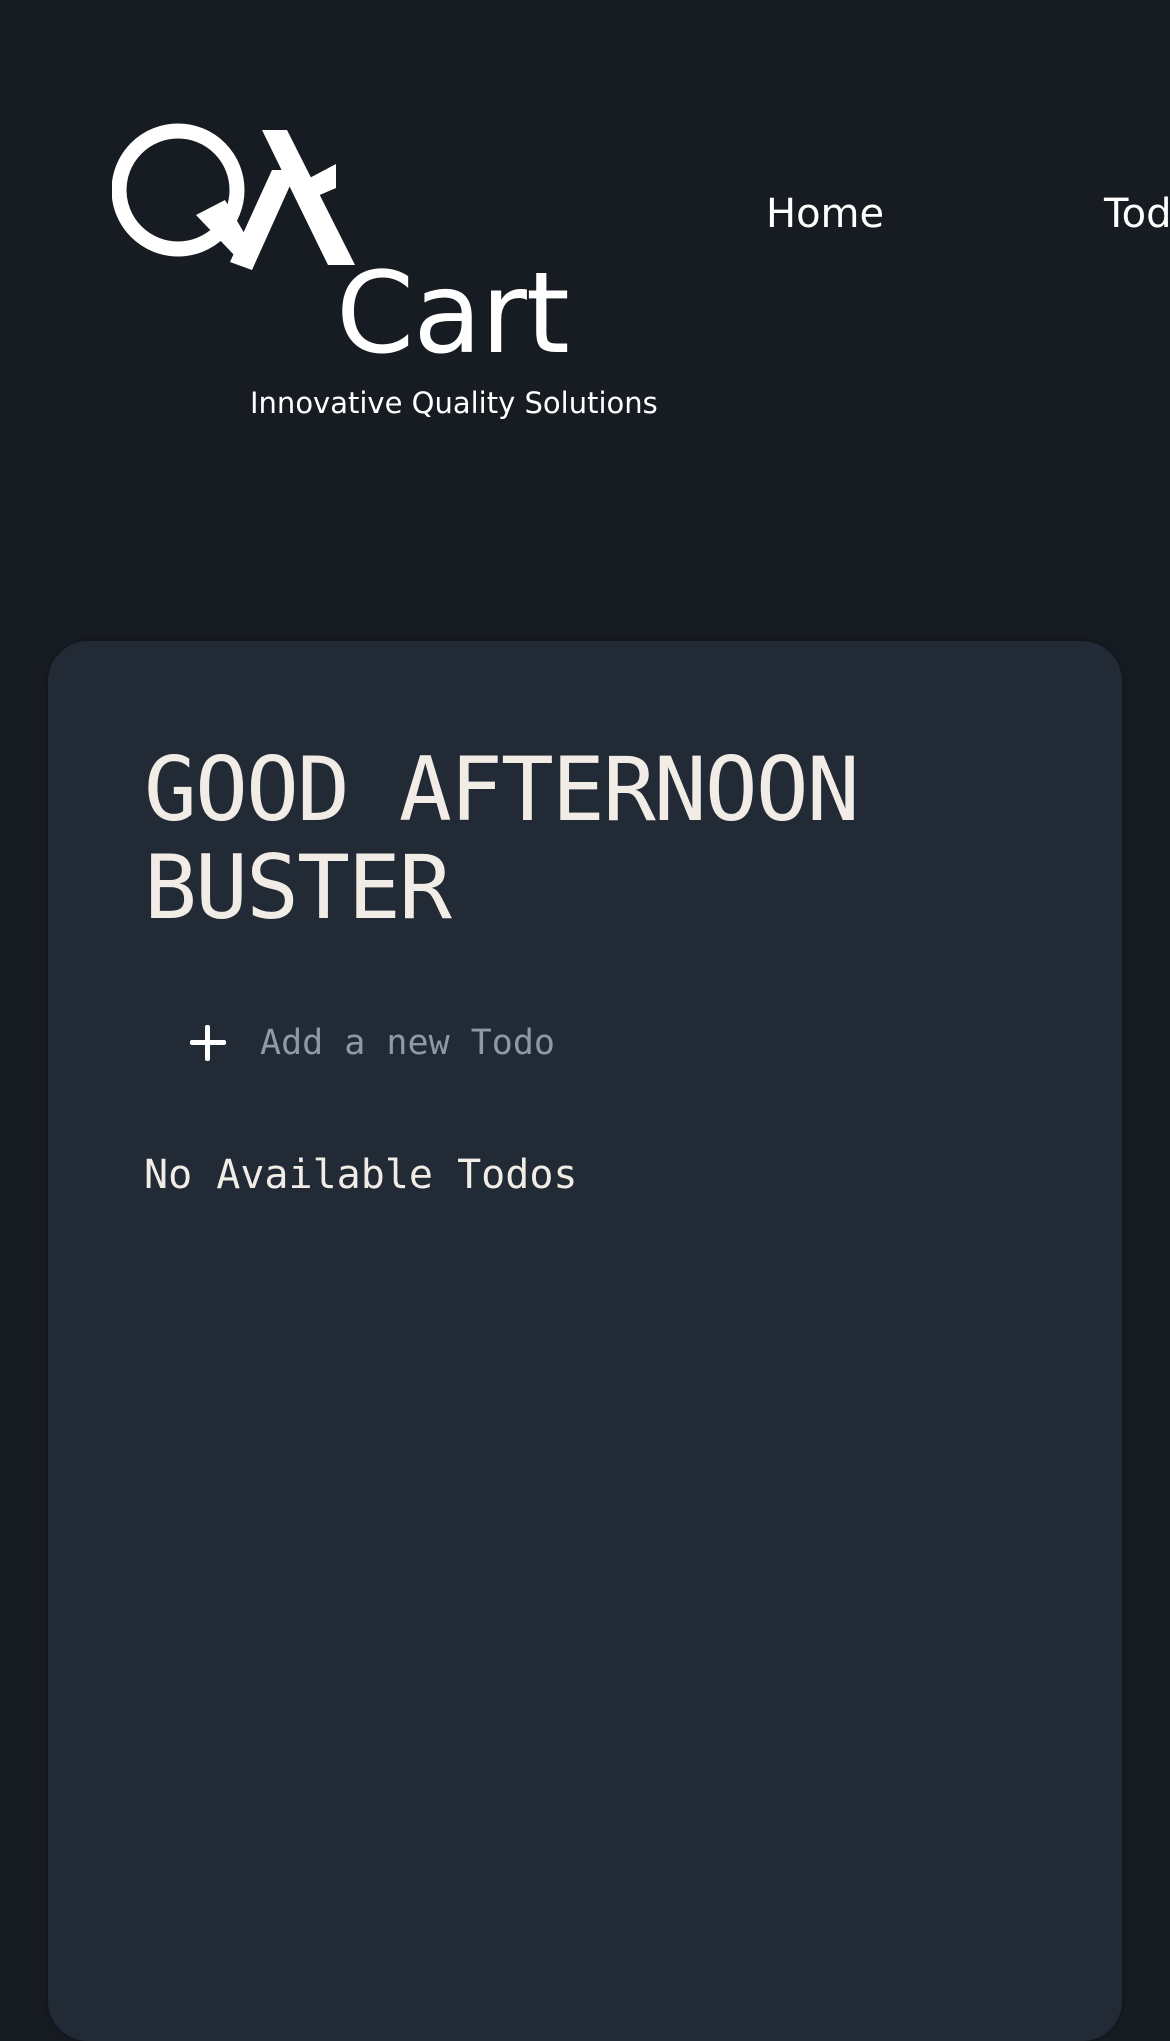 The image size is (1170, 2041). Describe the element at coordinates (454, 403) in the screenshot. I see `logo-tagline: Innovative Quality Solutions` at that location.